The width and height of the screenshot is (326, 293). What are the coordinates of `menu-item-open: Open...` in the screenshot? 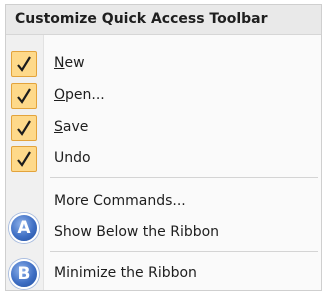 It's located at (163, 96).